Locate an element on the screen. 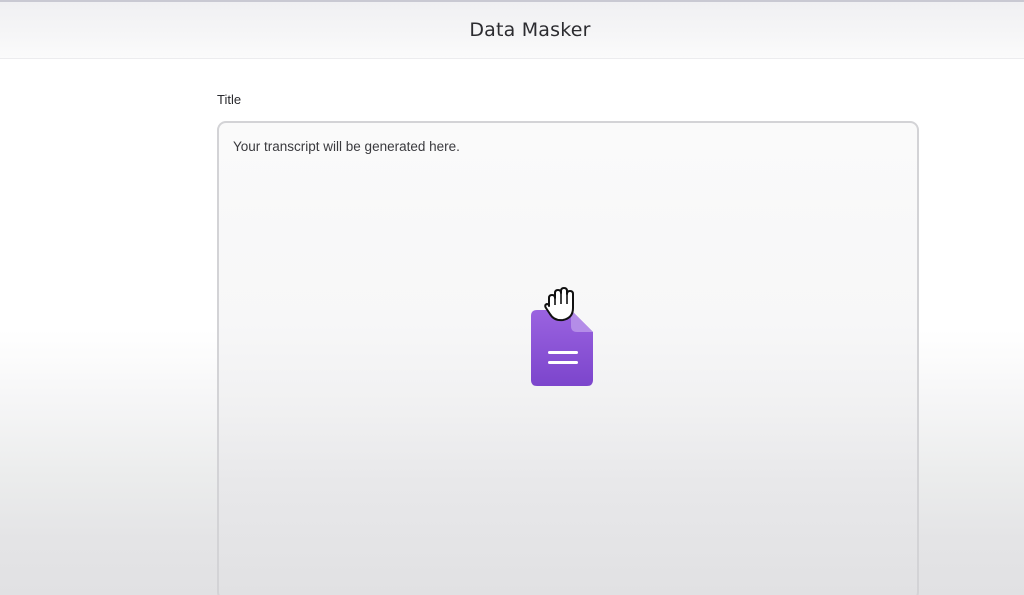 Image resolution: width=1024 pixels, height=595 pixels. transcript-placeholder: Your transcript will be generated here. is located at coordinates (346, 146).